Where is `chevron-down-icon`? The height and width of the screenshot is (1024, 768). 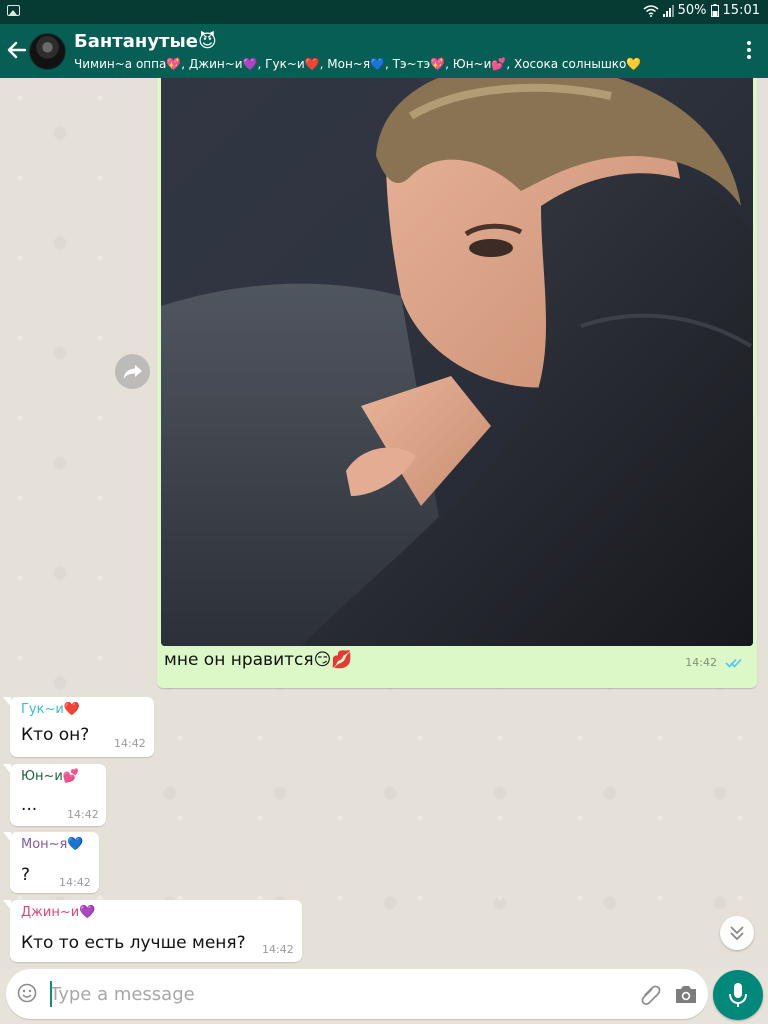 chevron-down-icon is located at coordinates (737, 933).